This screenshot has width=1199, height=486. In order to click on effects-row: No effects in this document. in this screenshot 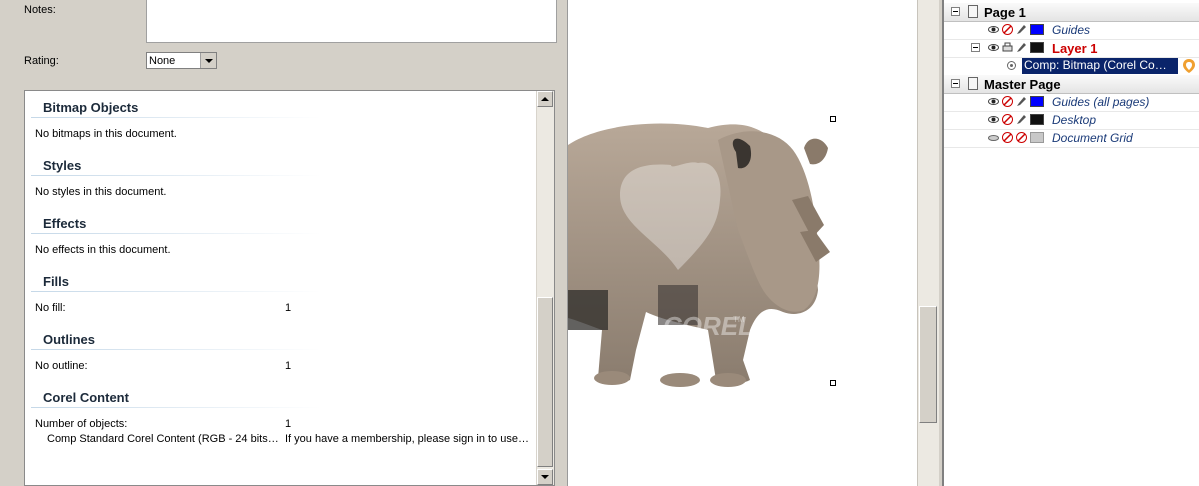, I will do `click(103, 250)`.